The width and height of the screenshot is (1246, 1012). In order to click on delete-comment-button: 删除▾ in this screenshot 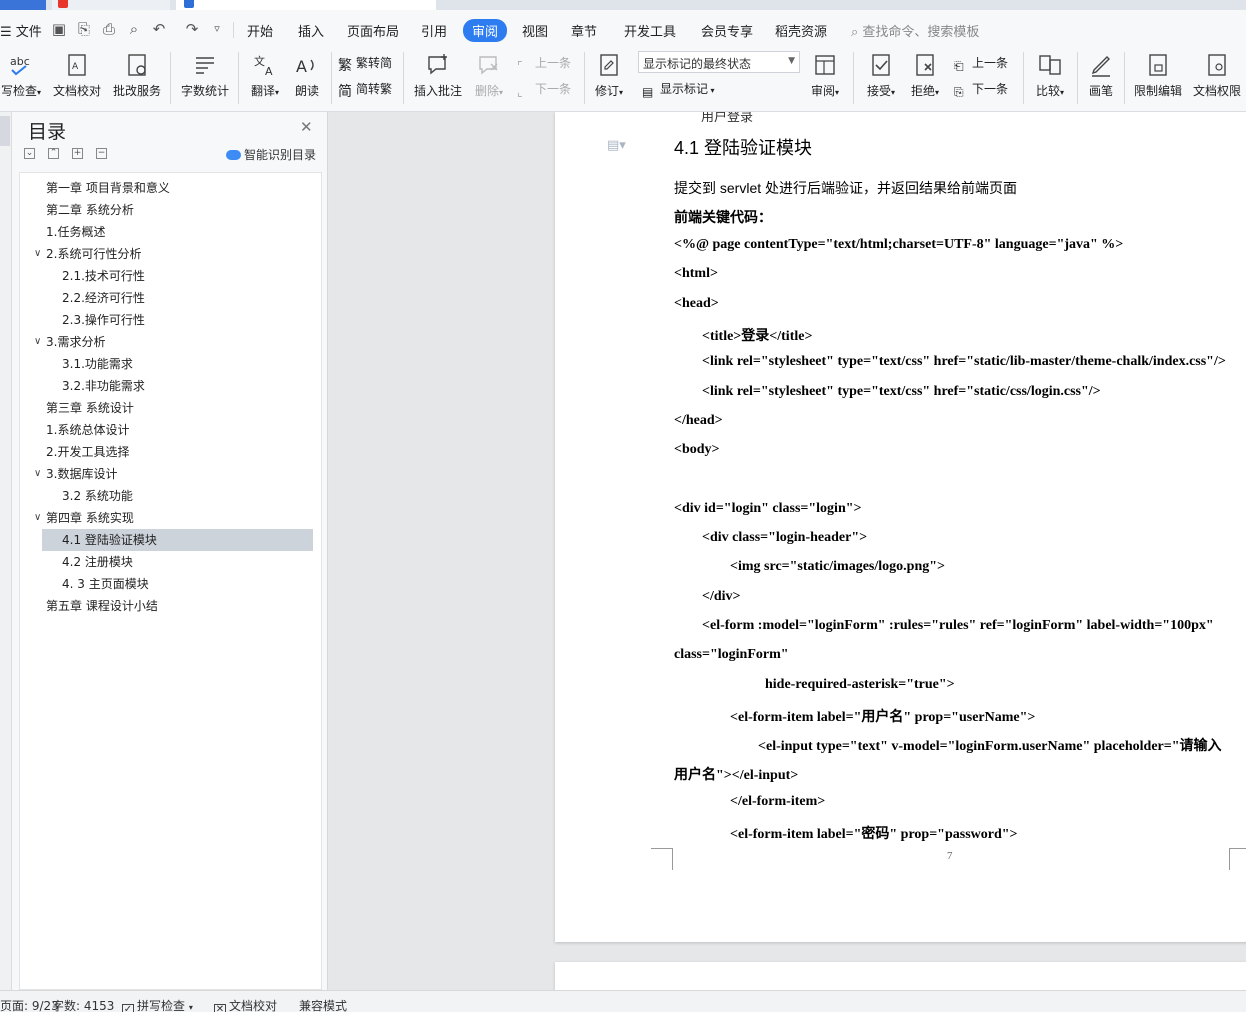, I will do `click(489, 75)`.